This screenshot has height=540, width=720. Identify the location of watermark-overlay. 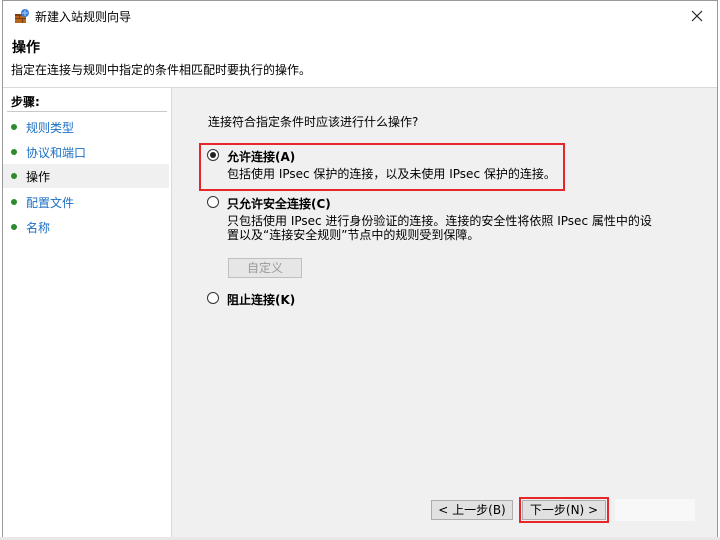
(655, 510).